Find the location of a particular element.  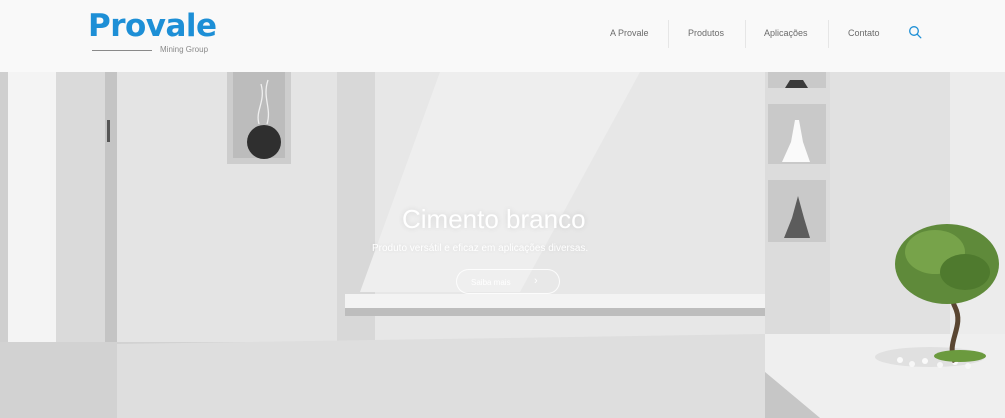

nav-item-contato: Contato is located at coordinates (864, 33).